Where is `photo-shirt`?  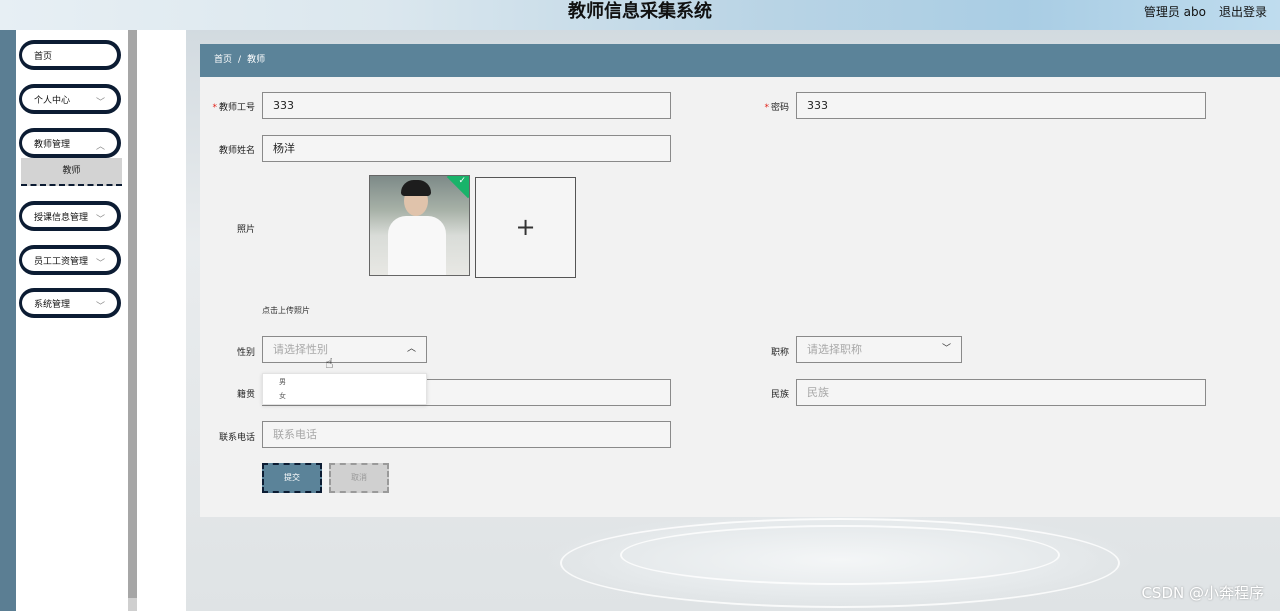 photo-shirt is located at coordinates (417, 245).